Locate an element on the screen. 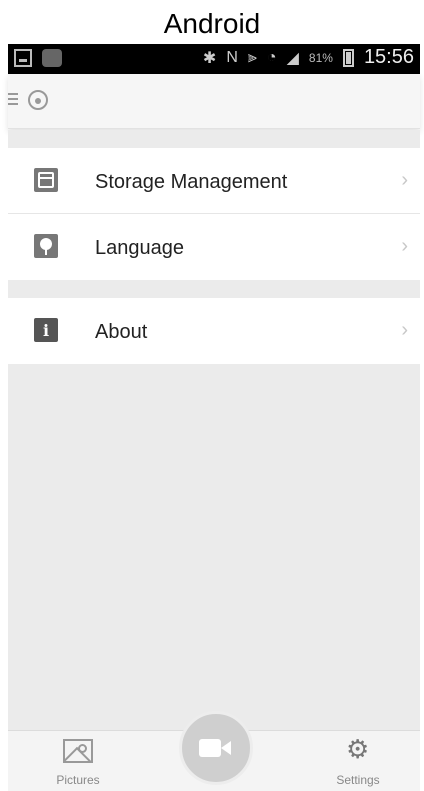  camera-button is located at coordinates (216, 748).